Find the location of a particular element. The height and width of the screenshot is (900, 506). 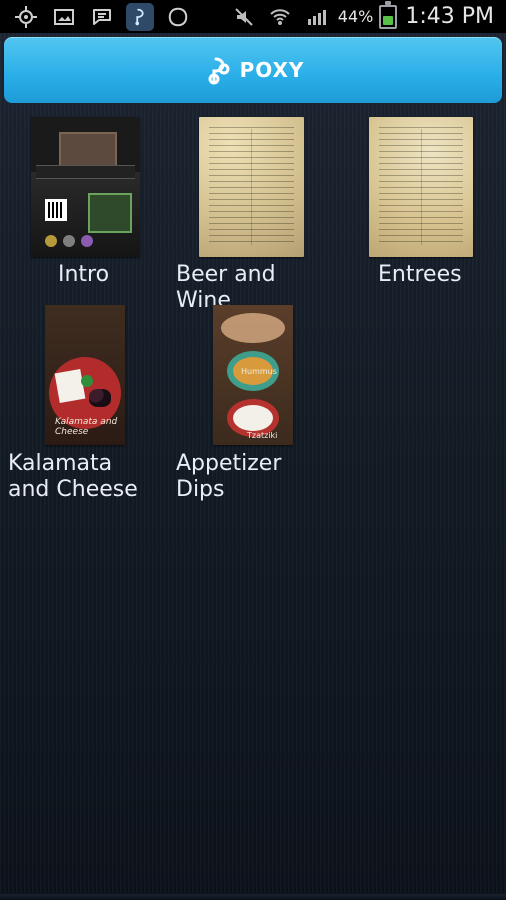

olives is located at coordinates (100, 398).